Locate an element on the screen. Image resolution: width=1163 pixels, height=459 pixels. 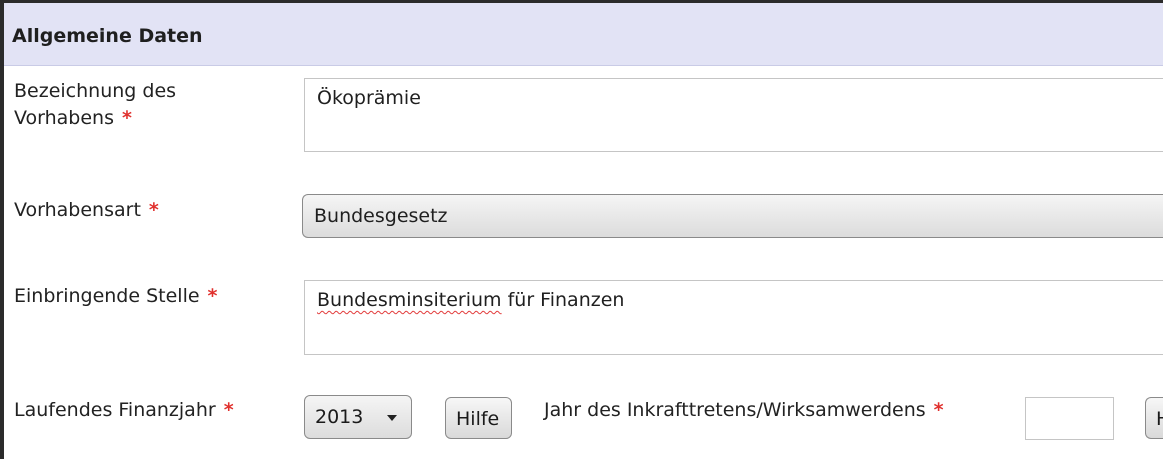
chevron-down-icon is located at coordinates (392, 418).